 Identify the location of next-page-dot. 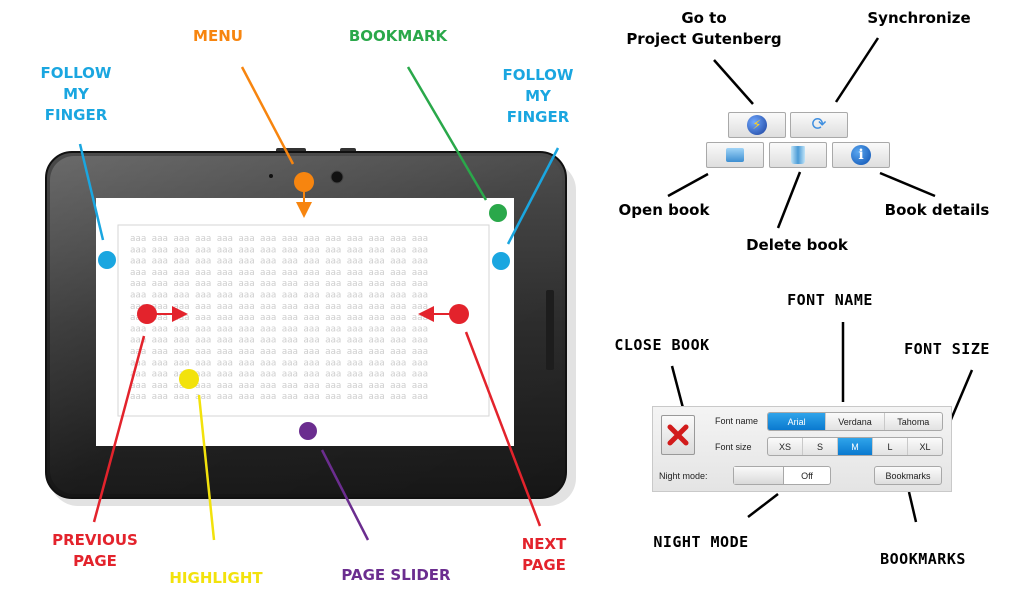
(459, 314).